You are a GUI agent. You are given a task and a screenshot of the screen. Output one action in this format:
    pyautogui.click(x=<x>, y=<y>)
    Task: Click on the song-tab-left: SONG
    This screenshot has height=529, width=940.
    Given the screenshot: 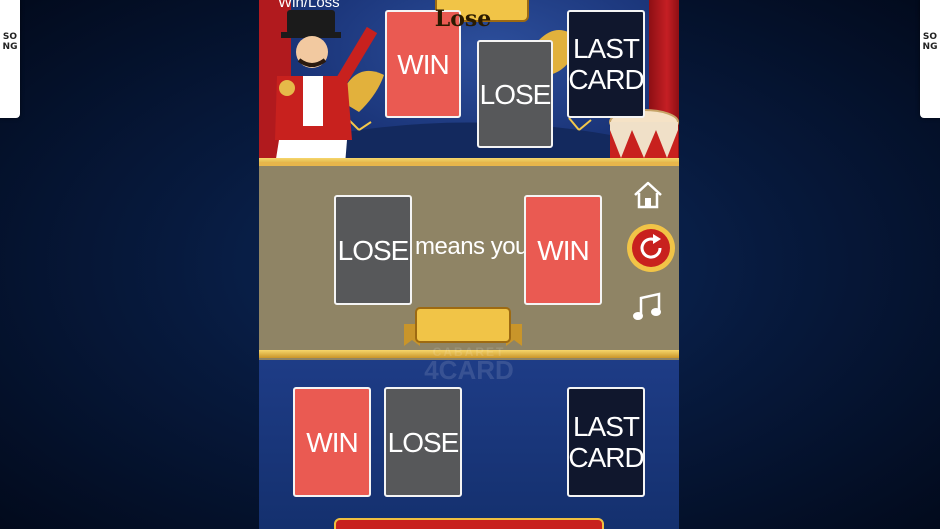 What is the action you would take?
    pyautogui.click(x=10, y=59)
    